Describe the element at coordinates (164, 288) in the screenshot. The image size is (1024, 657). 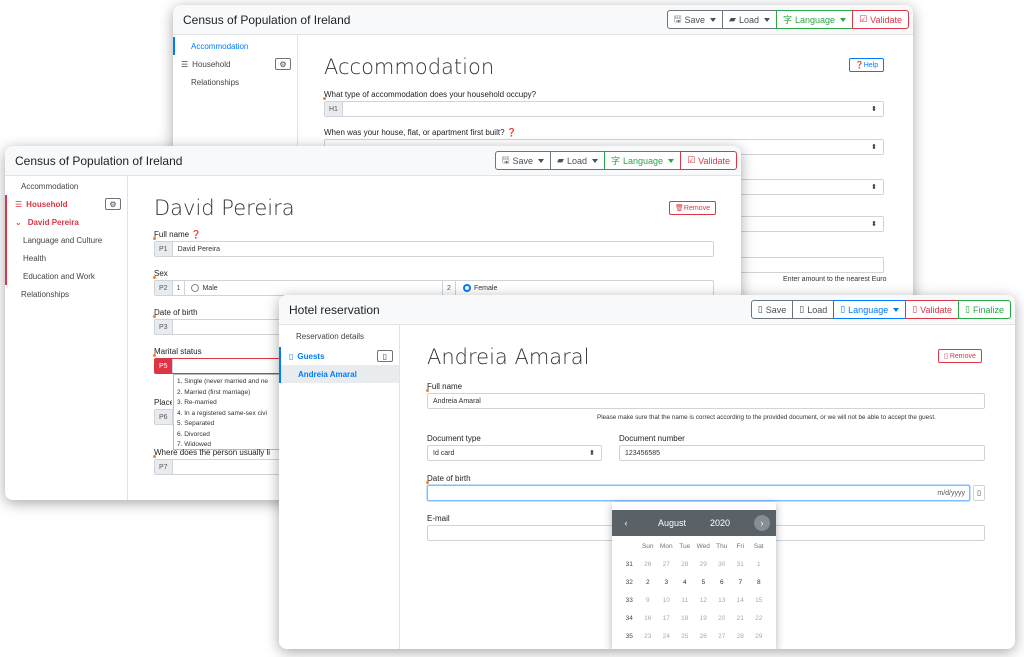
I see `question-code: P2` at that location.